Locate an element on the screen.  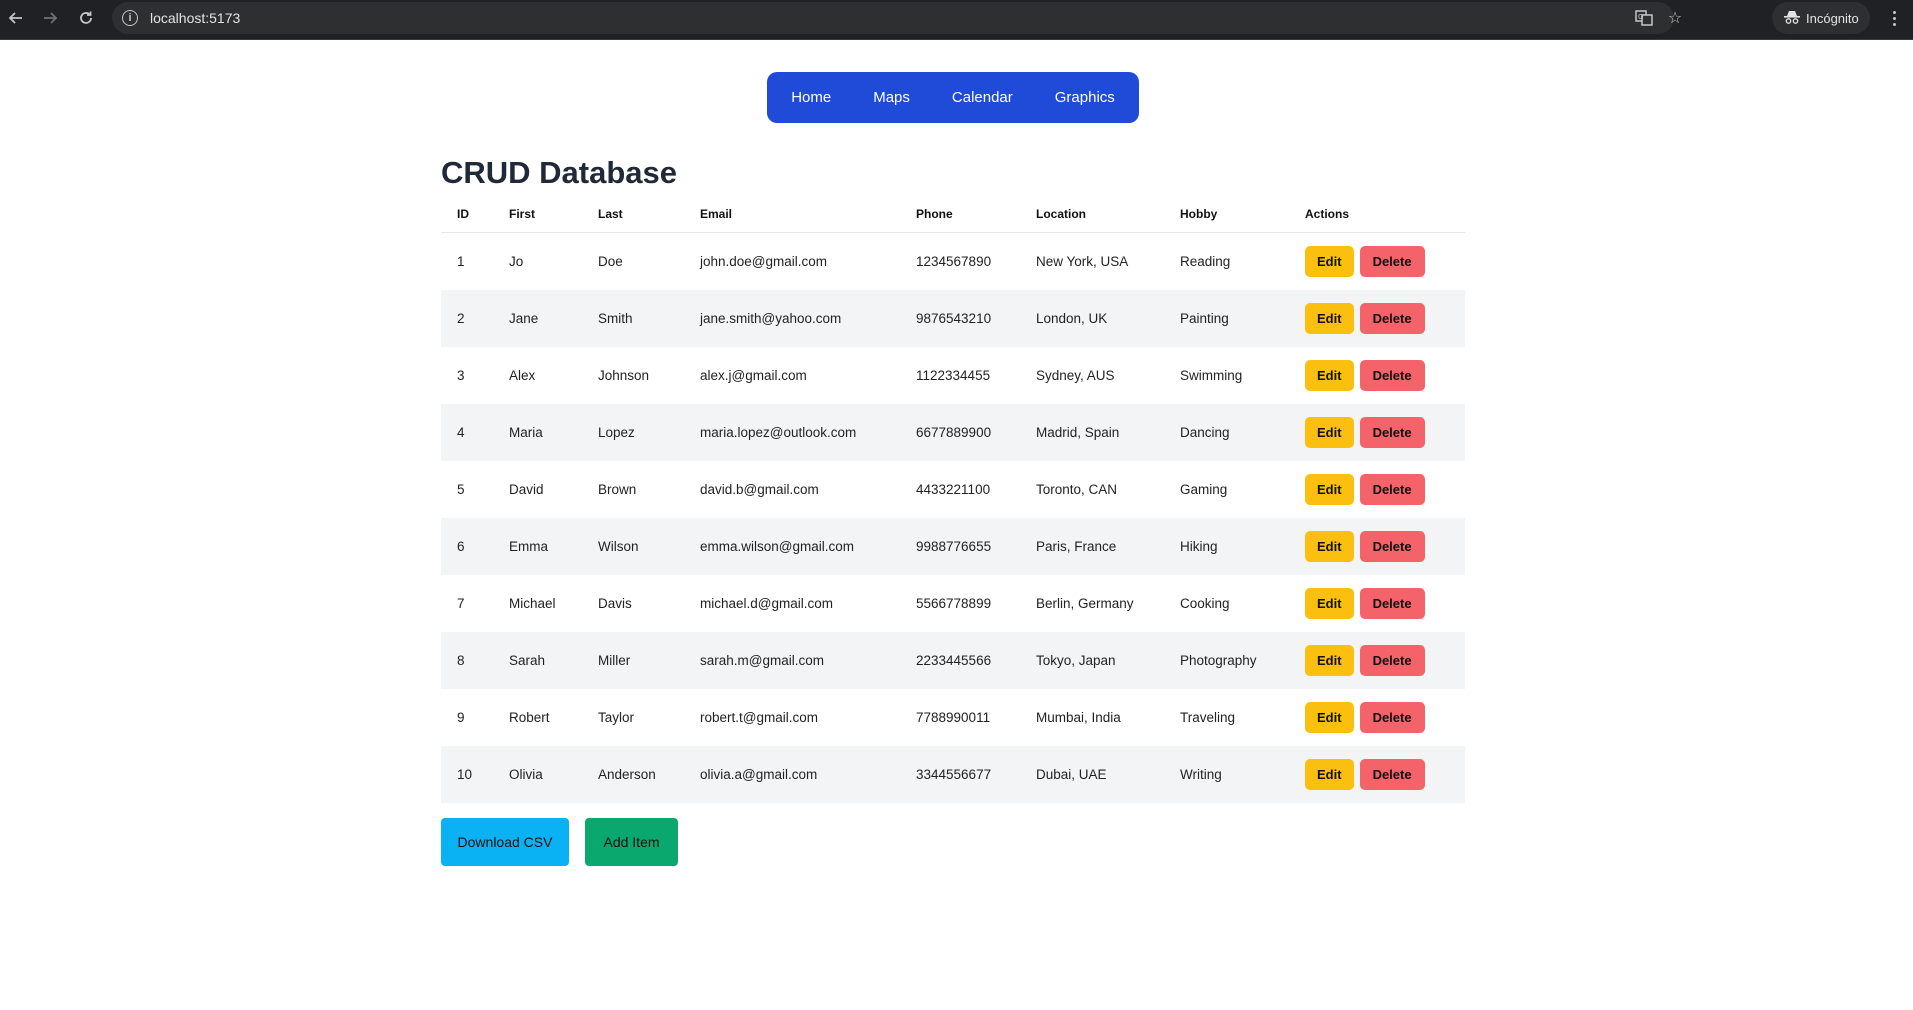
cell-phone: 5566778899 is located at coordinates (954, 603).